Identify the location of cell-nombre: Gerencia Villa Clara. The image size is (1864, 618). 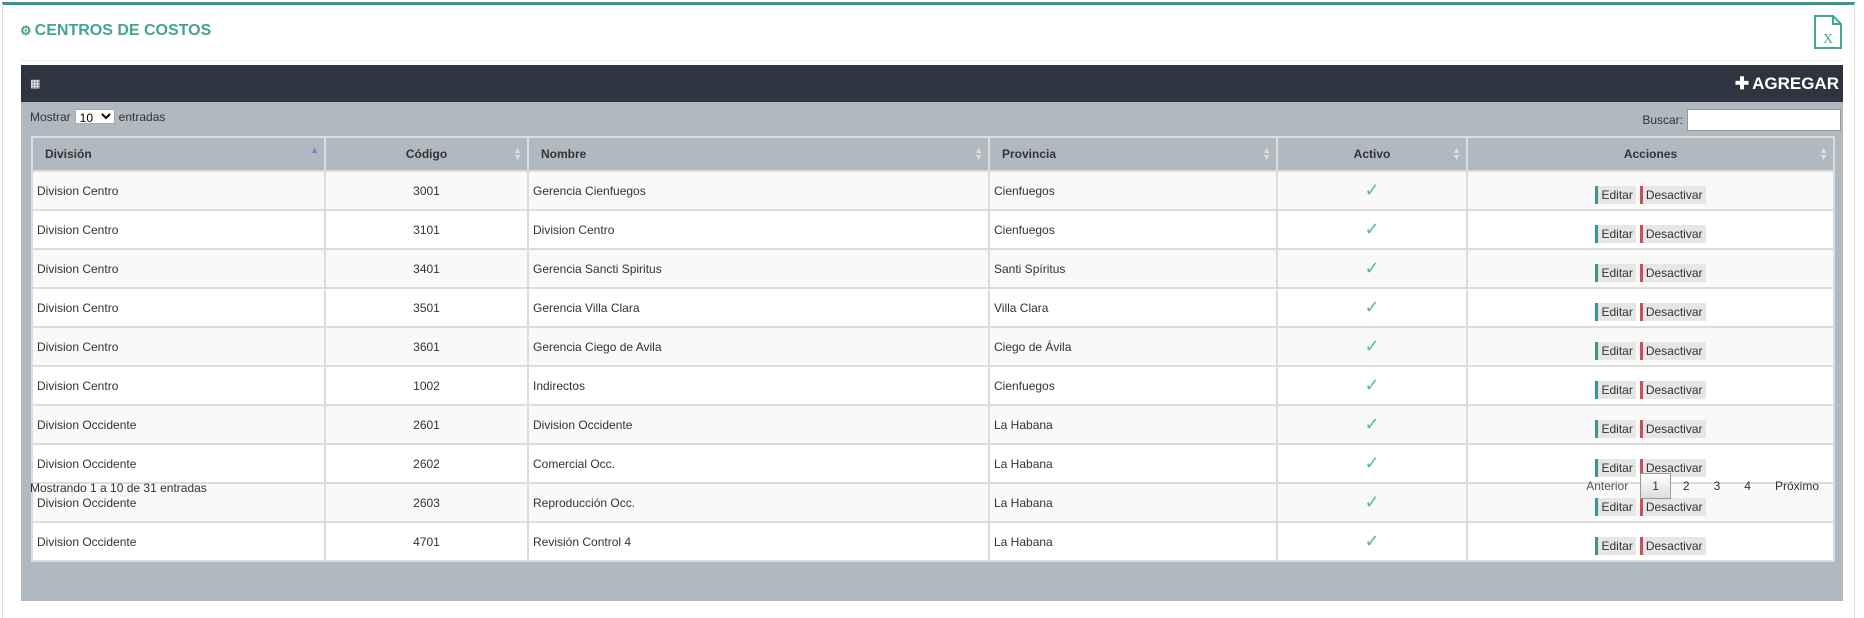
(758, 307).